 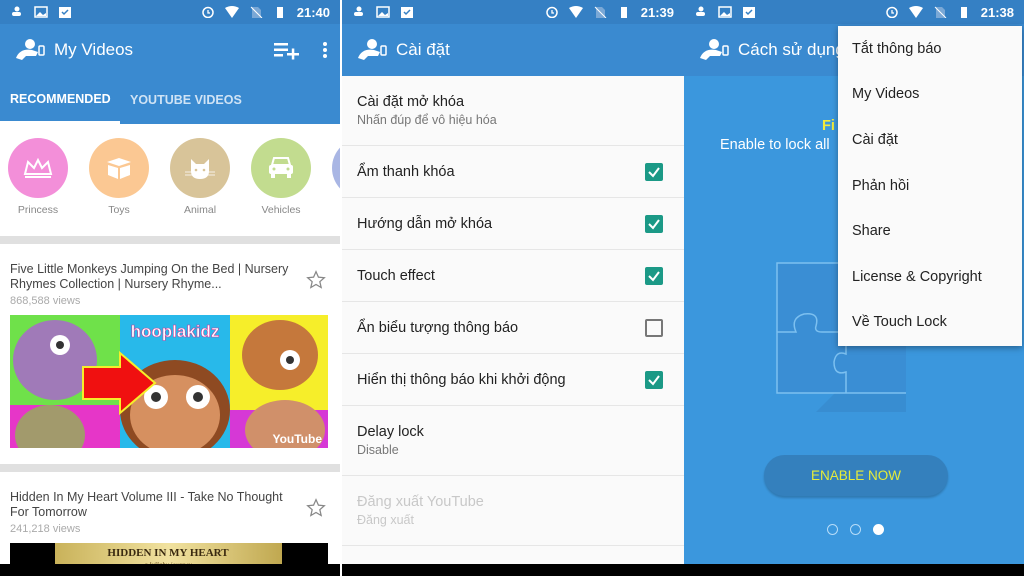 What do you see at coordinates (930, 277) in the screenshot?
I see `menu-item-license: License & Copyright` at bounding box center [930, 277].